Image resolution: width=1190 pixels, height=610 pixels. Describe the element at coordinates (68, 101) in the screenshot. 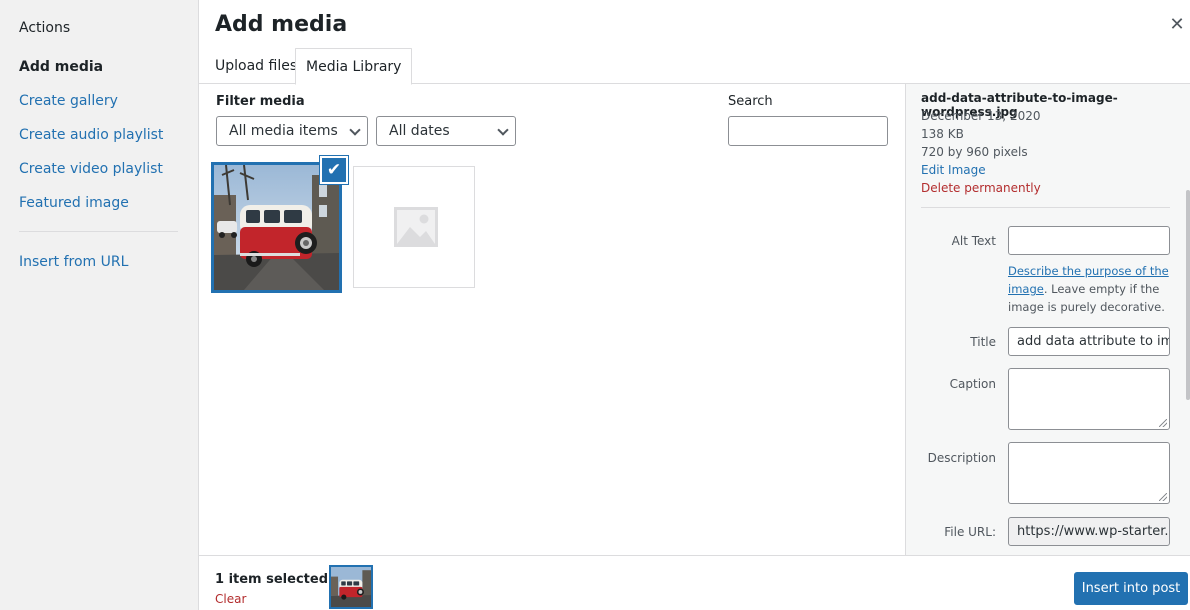

I see `sidebar-item-create-gallery: Create gallery` at that location.